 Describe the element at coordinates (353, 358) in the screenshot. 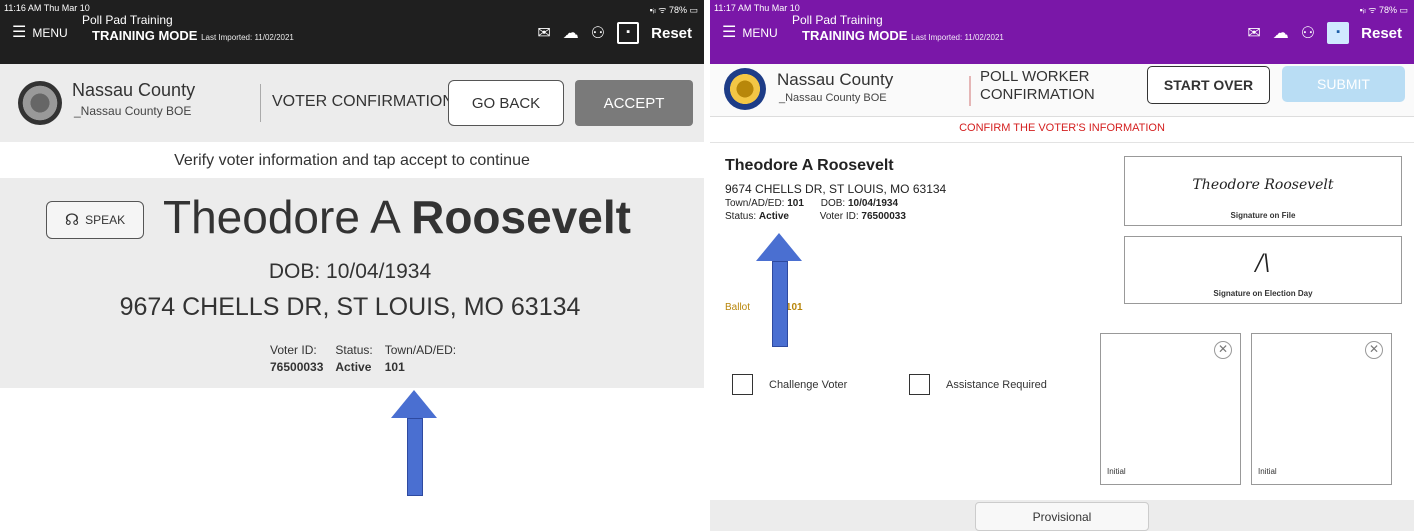

I see `status-col: Status: Active` at that location.